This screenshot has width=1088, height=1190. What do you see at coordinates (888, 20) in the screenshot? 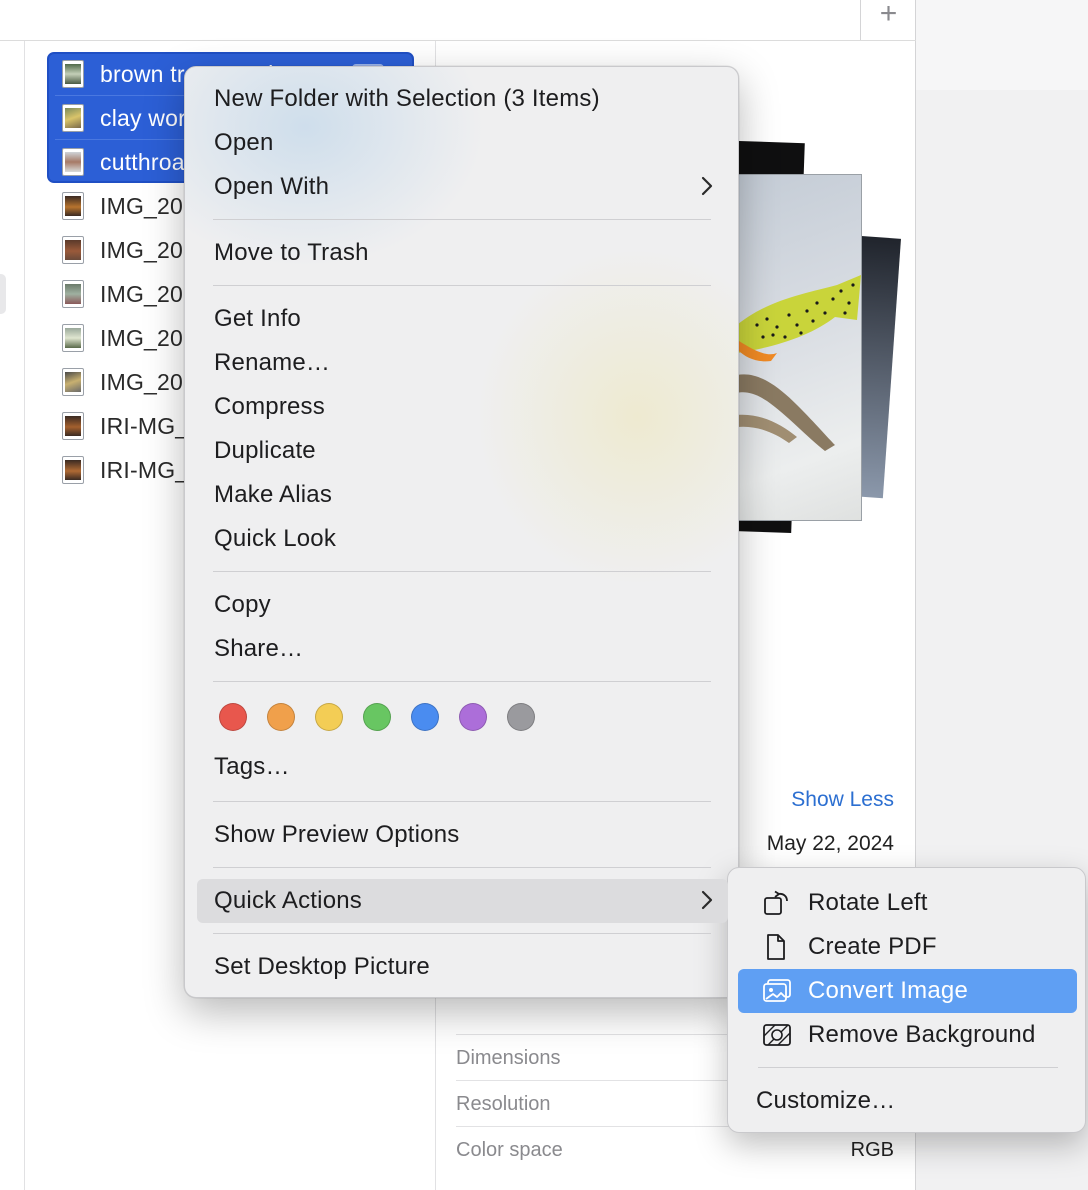
I see `add-tab-button: +` at bounding box center [888, 20].